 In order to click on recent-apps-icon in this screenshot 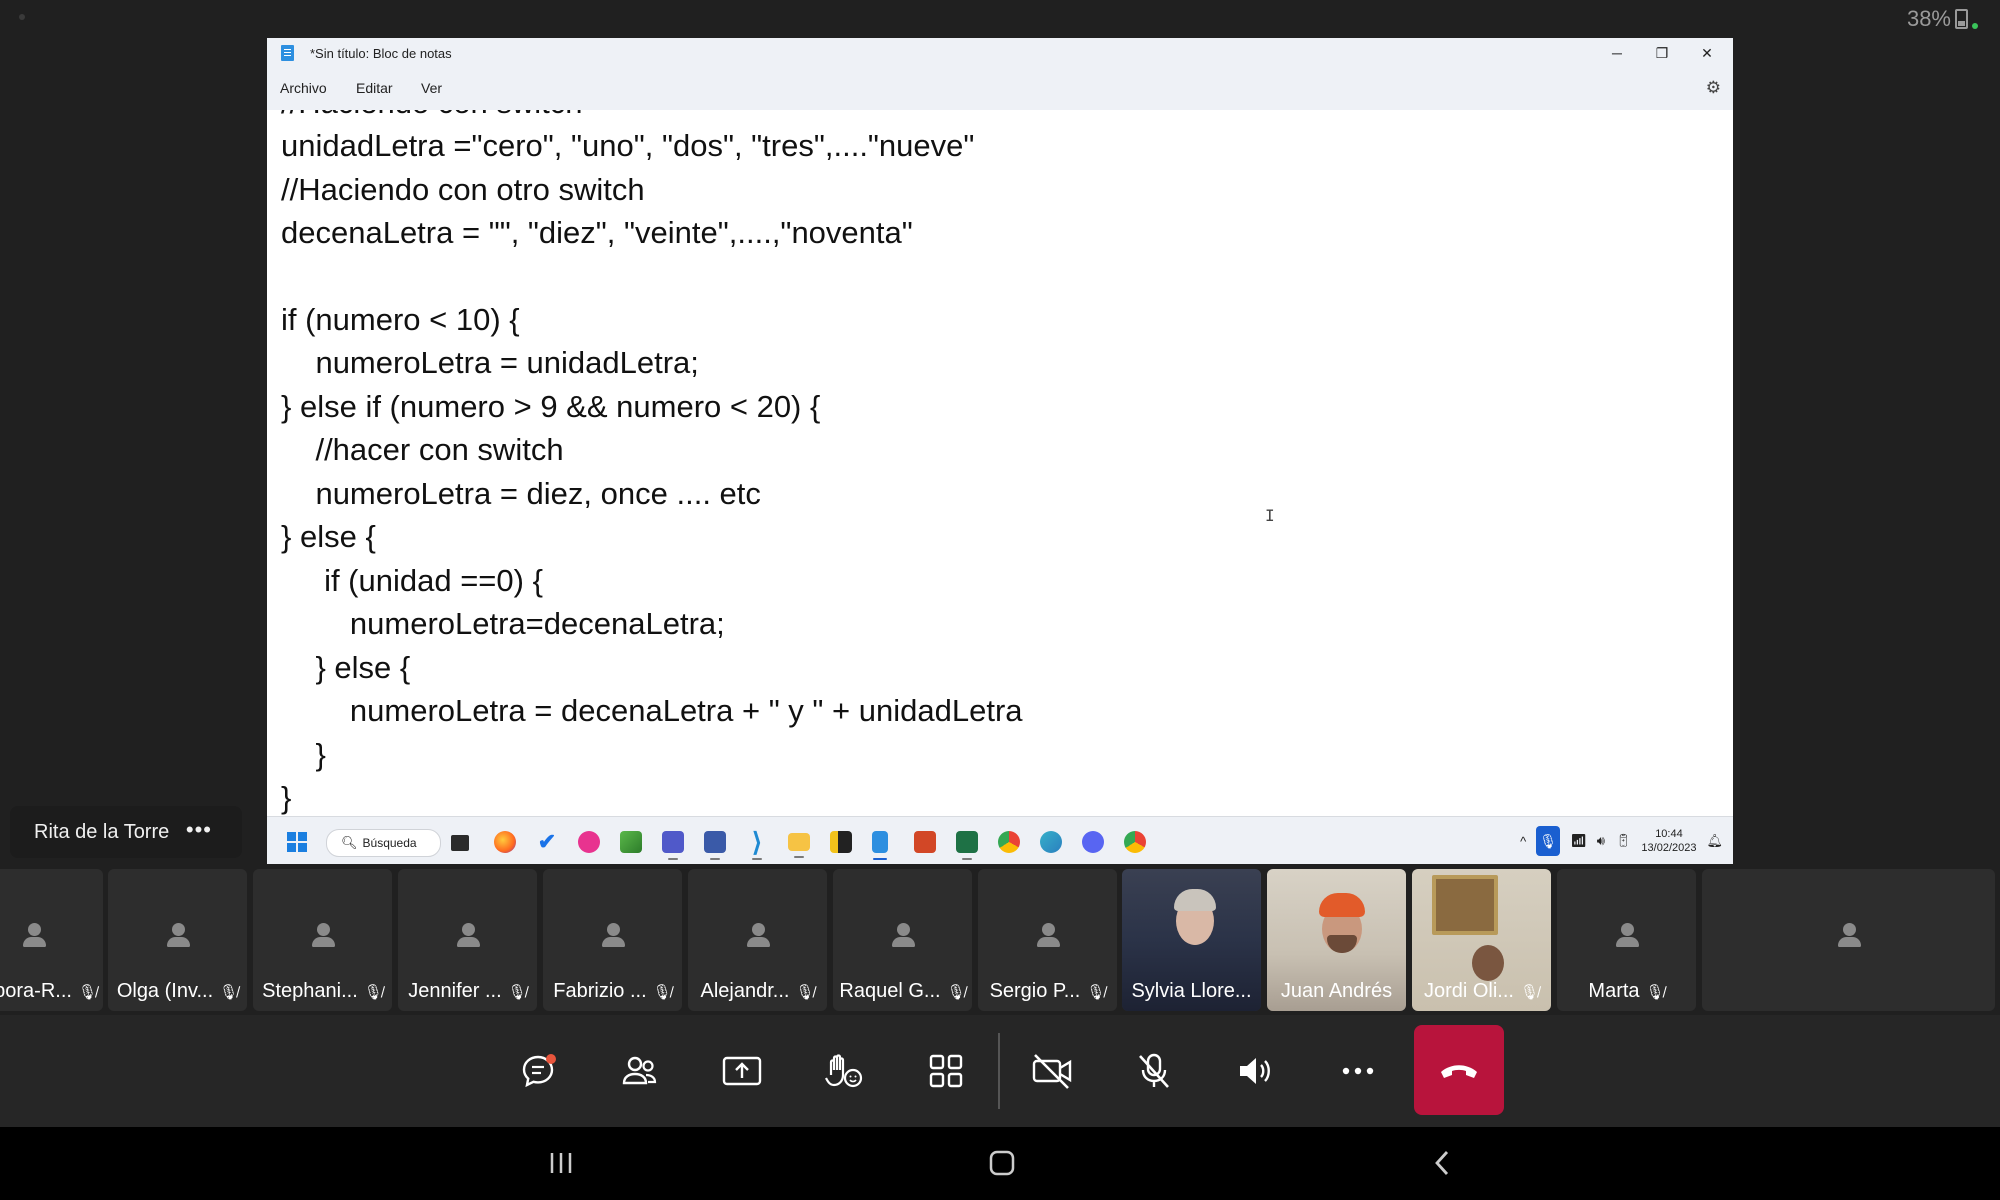, I will do `click(561, 1163)`.